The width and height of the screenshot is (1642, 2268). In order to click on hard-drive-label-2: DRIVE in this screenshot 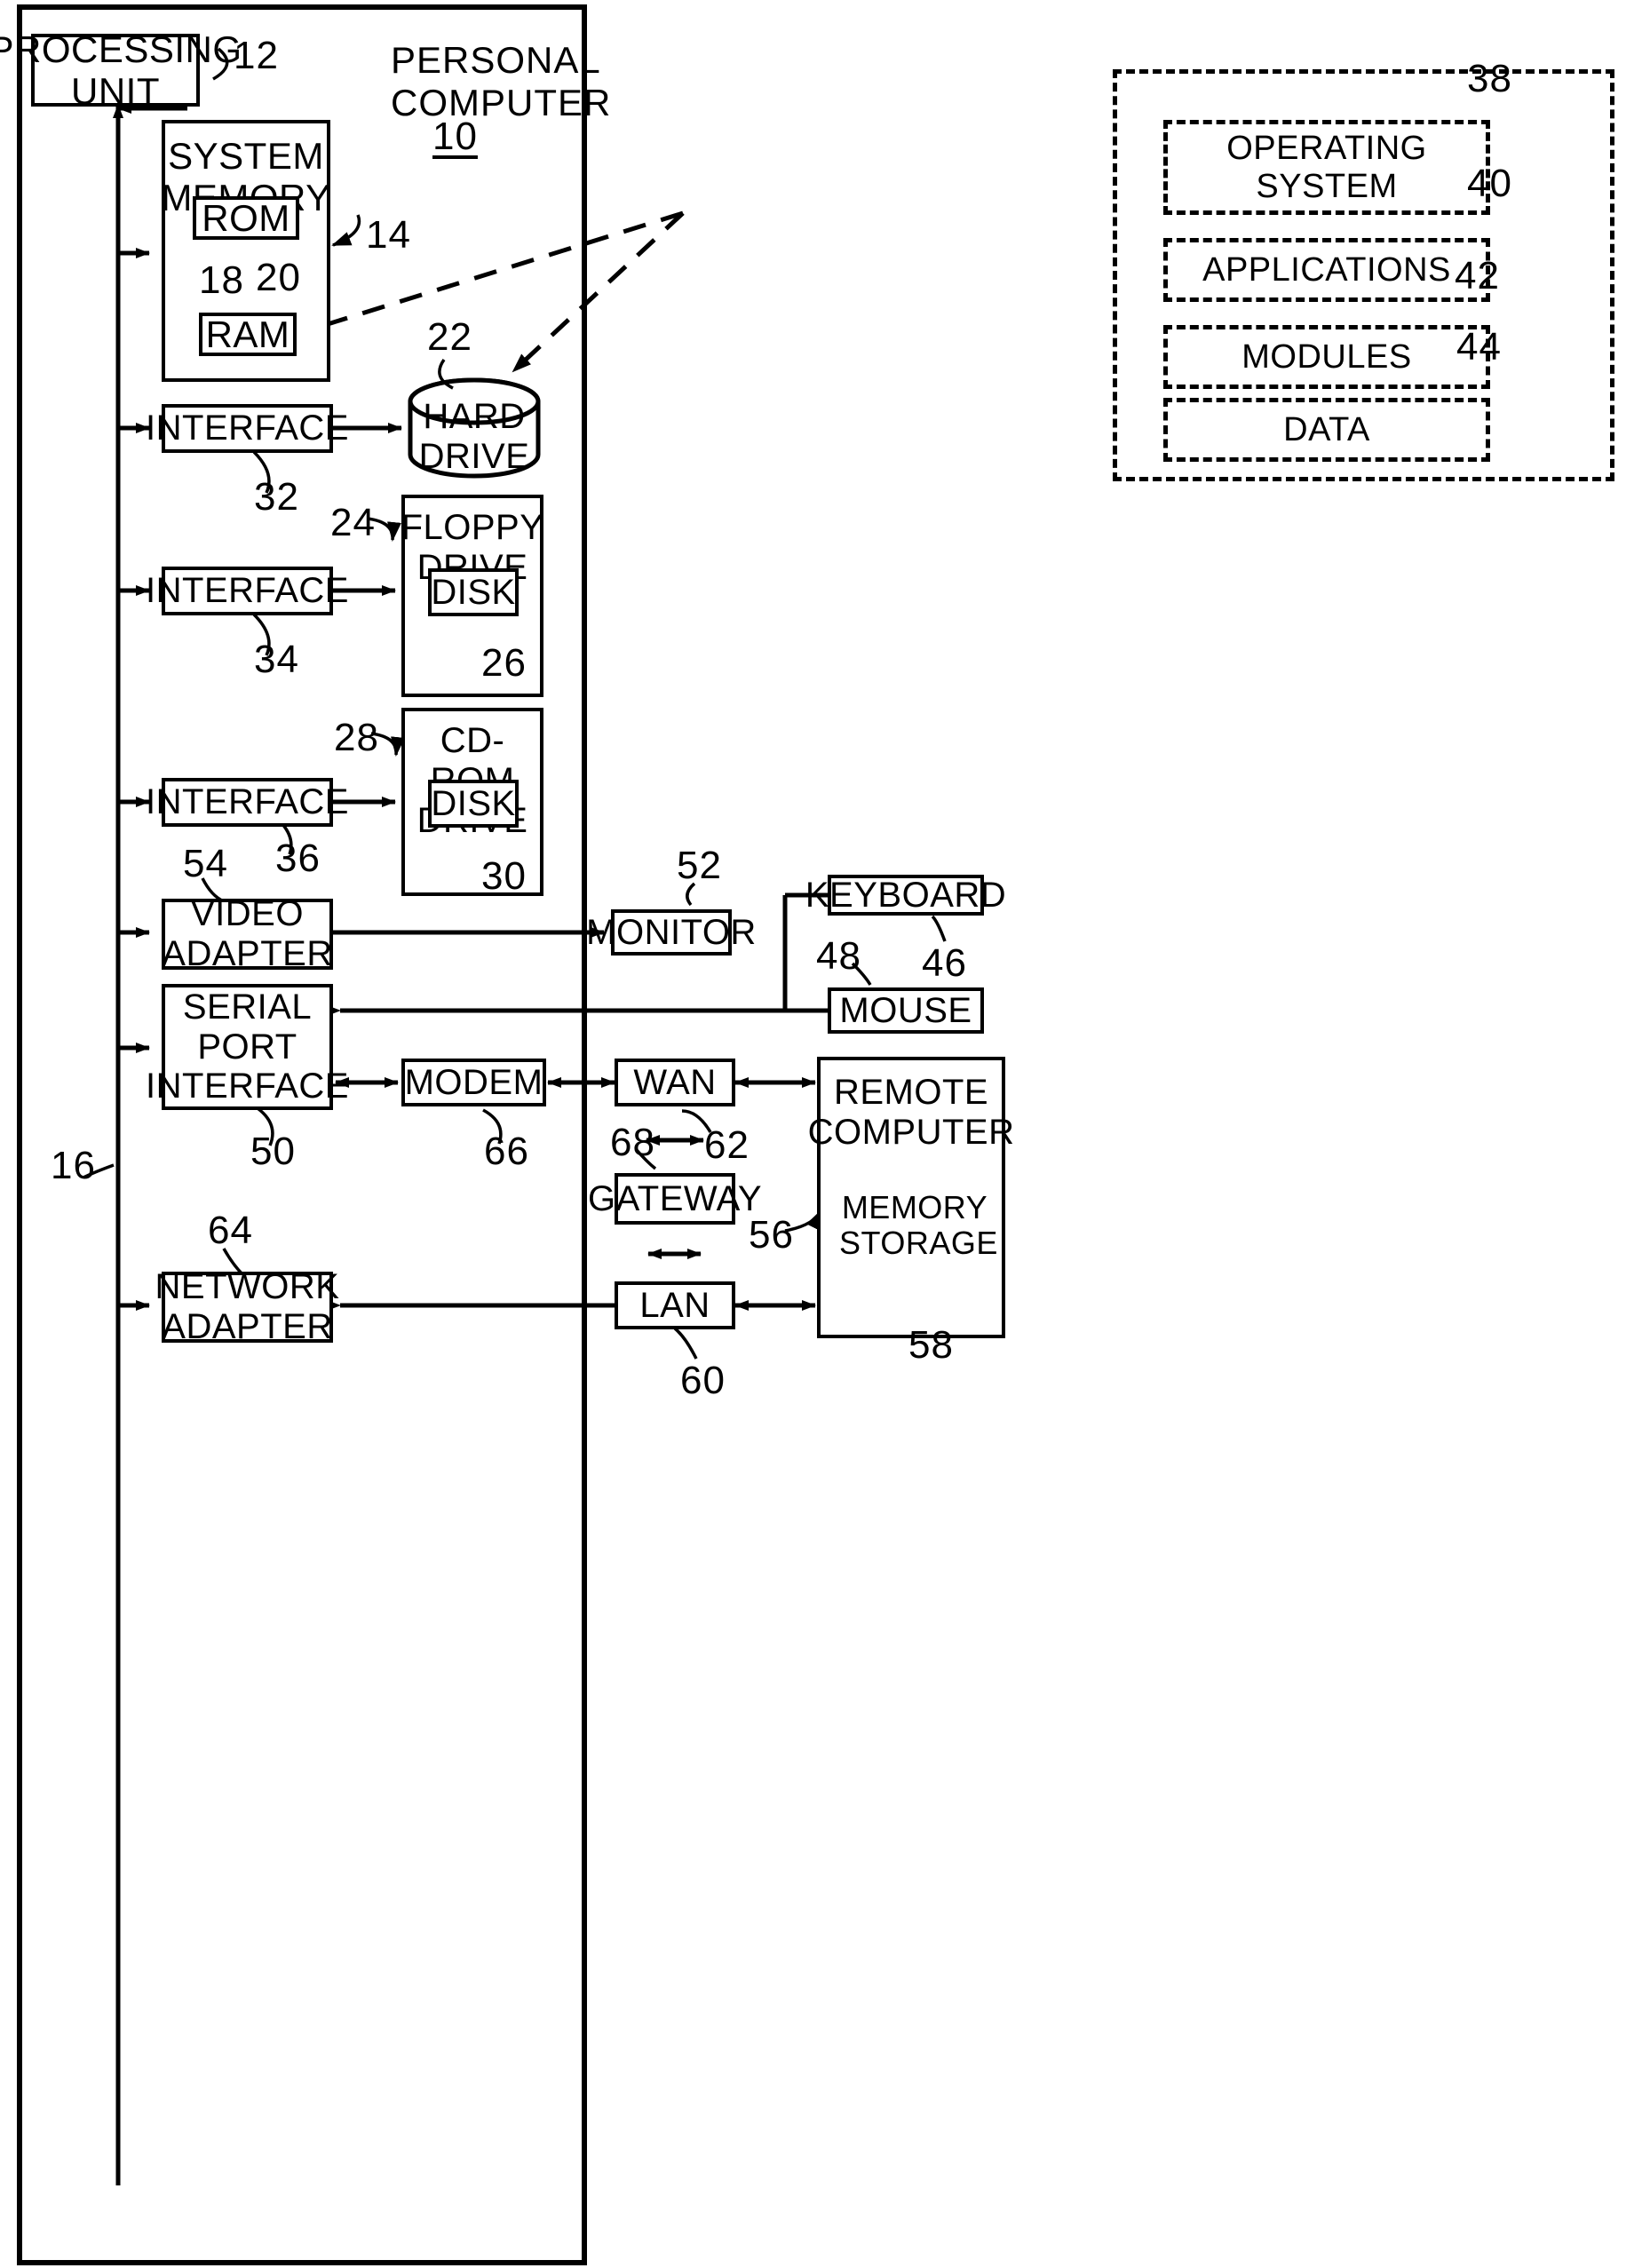, I will do `click(474, 456)`.